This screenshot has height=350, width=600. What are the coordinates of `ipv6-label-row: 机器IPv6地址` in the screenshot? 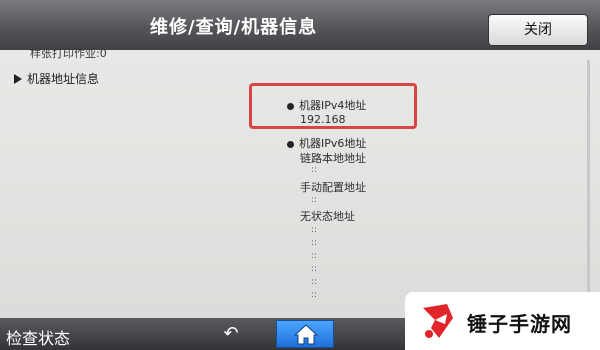 It's located at (326, 143).